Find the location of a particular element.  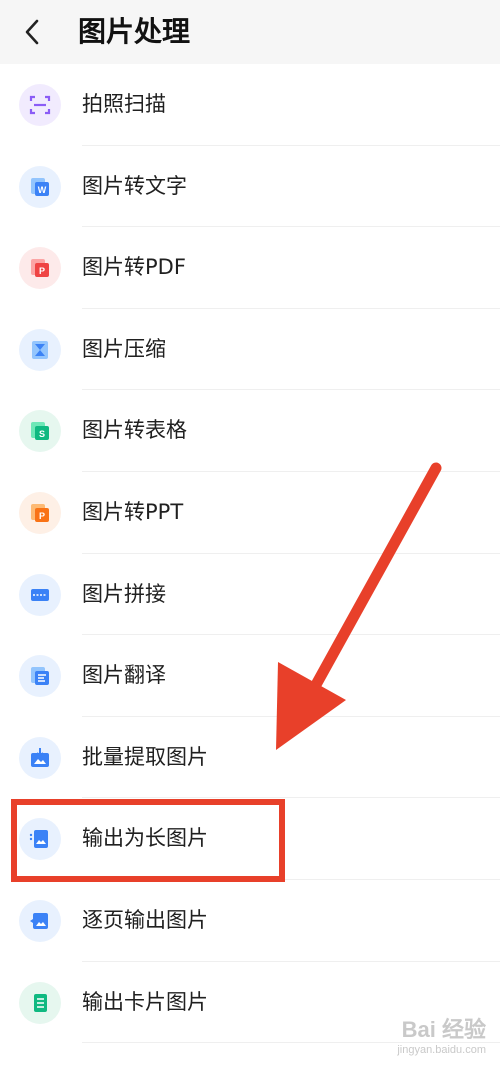

list-item-image-to-ppt: P 图片转PPT is located at coordinates (250, 513).